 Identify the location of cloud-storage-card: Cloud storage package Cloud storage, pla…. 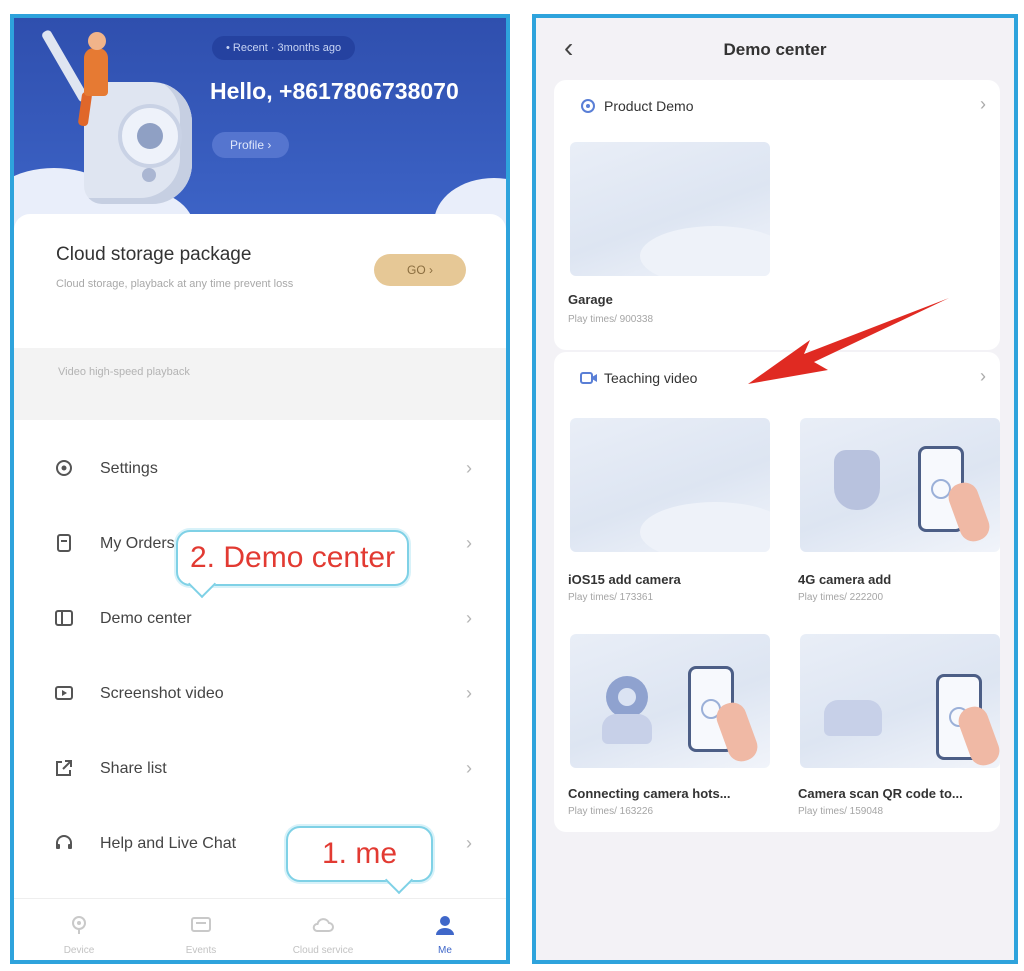
(260, 279).